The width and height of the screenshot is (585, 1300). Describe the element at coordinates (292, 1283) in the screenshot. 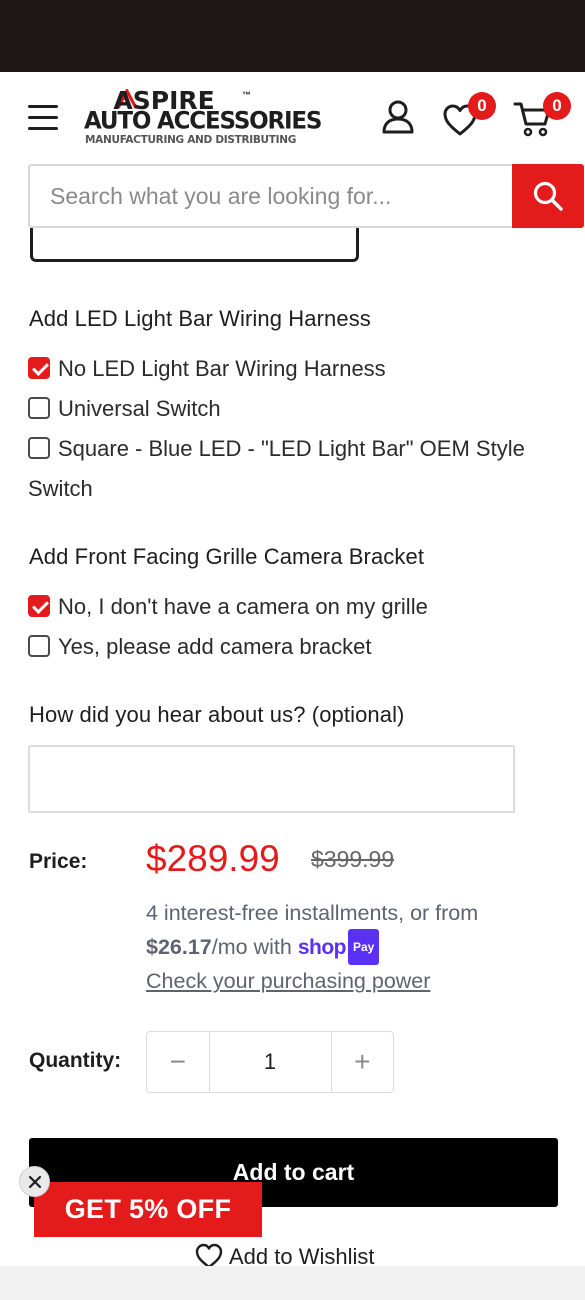

I see `browser-bottom-bar` at that location.